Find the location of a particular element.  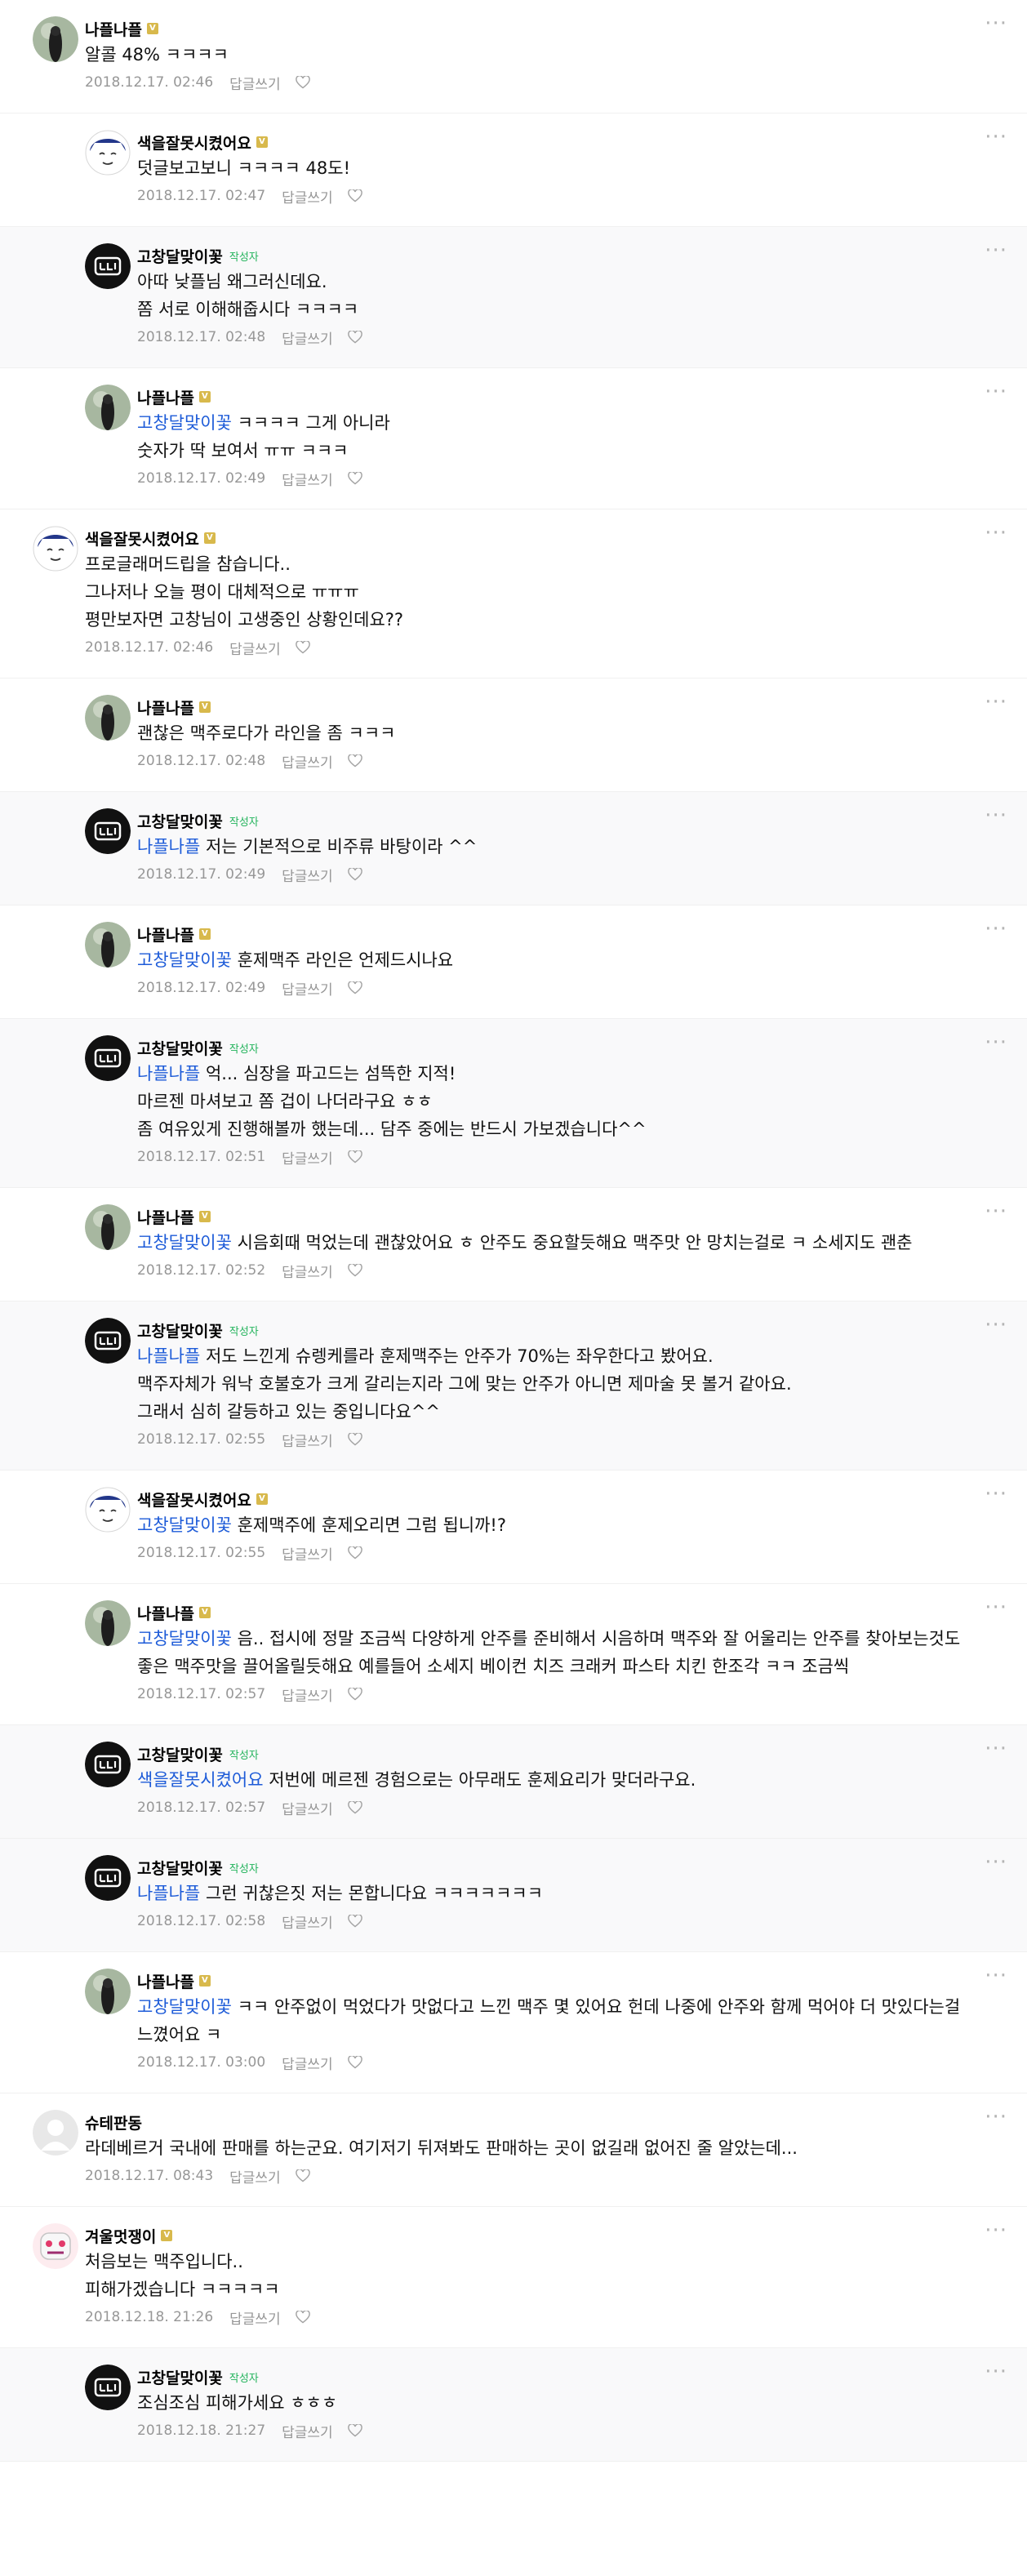

comment-nickname: 슈테판동 is located at coordinates (113, 2122).